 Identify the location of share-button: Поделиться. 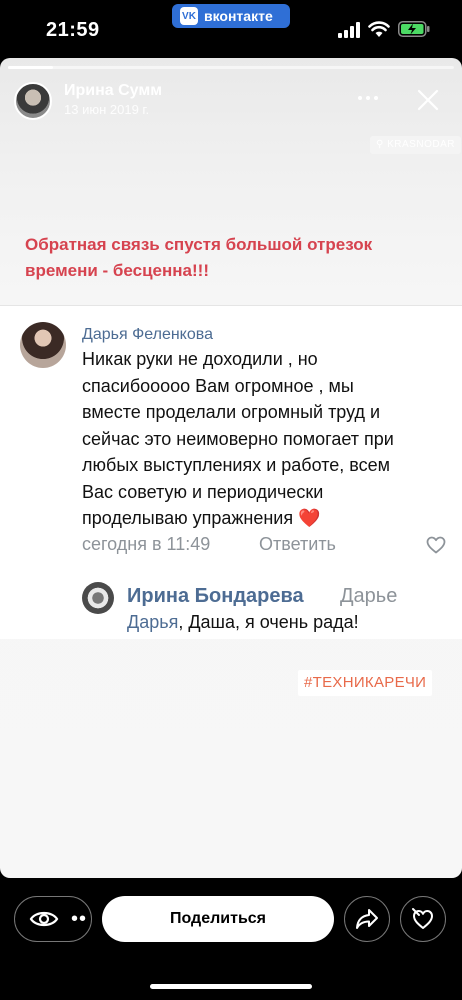
(218, 919).